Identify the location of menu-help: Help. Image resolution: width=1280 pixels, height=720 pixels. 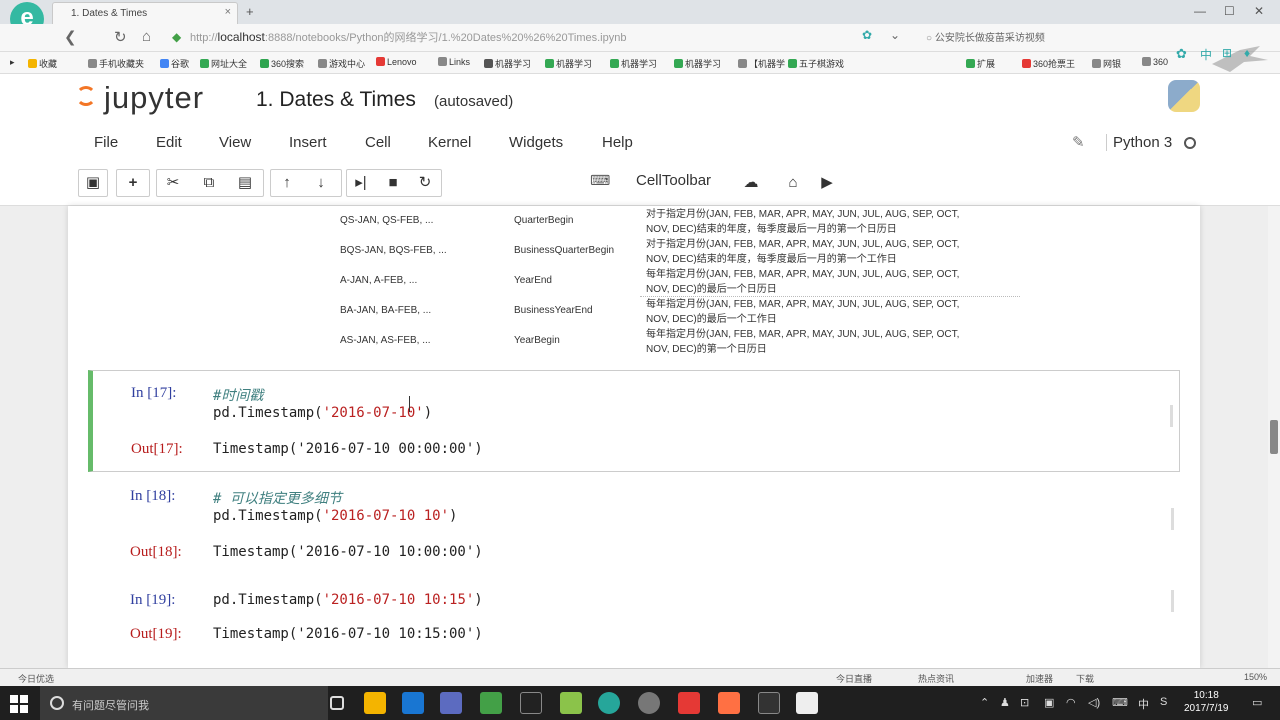
(617, 142).